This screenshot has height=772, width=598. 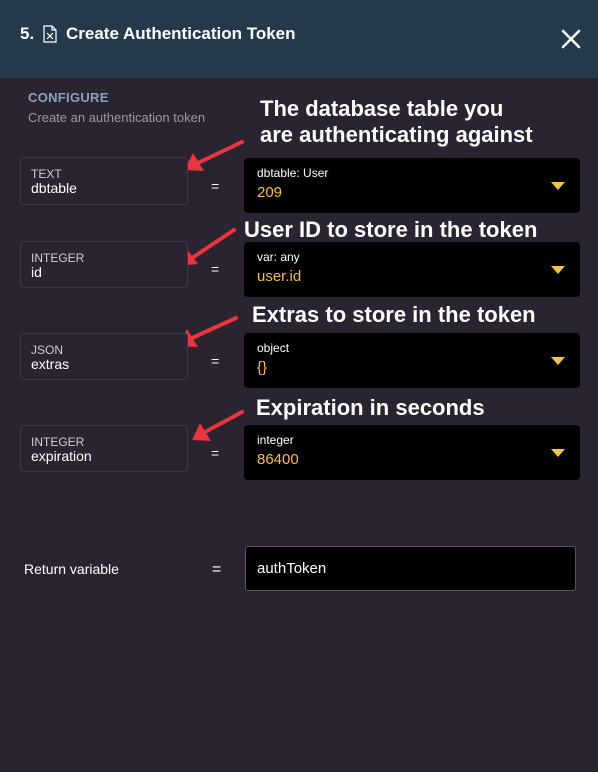 I want to click on modal-header: 5. Create Authentication Token, so click(x=299, y=39).